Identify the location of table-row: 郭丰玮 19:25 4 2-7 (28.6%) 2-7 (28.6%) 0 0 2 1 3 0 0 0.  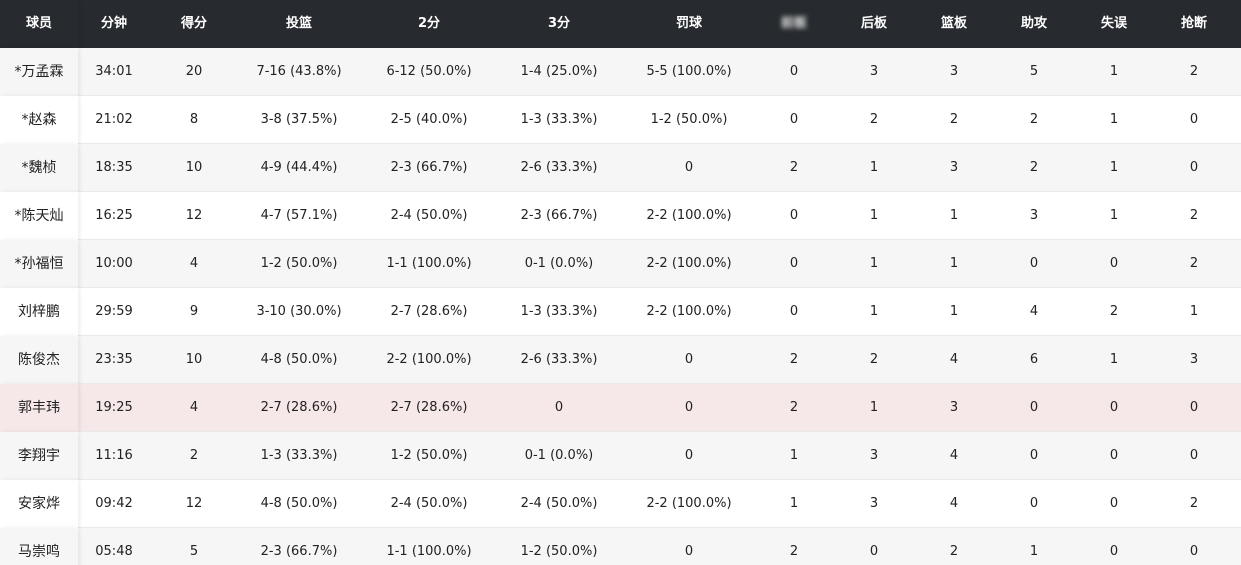
(620, 408).